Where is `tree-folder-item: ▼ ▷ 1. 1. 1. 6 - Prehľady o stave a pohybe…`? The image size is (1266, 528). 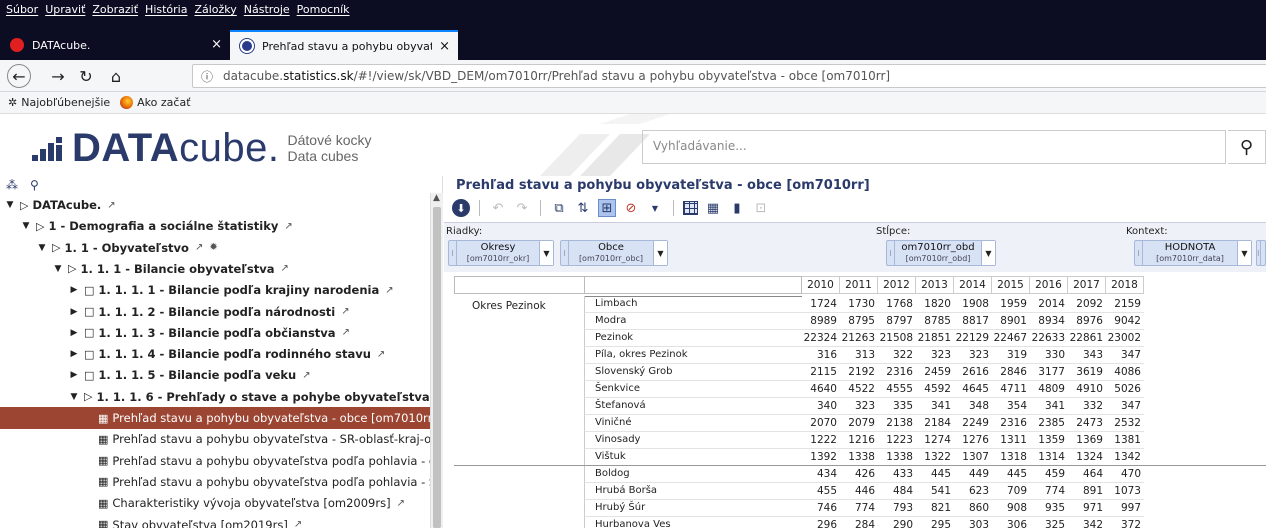
tree-folder-item: ▼ ▷ 1. 1. 1. 6 - Prehľady o stave a pohybe… is located at coordinates (215, 397).